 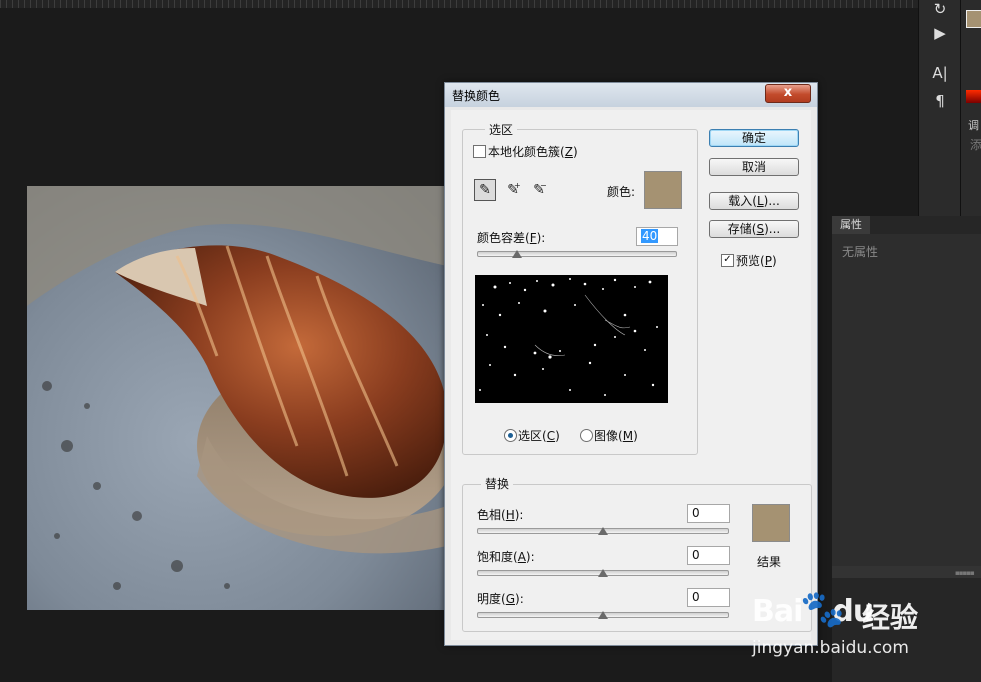 What do you see at coordinates (459, 4) in the screenshot?
I see `top-ruler` at bounding box center [459, 4].